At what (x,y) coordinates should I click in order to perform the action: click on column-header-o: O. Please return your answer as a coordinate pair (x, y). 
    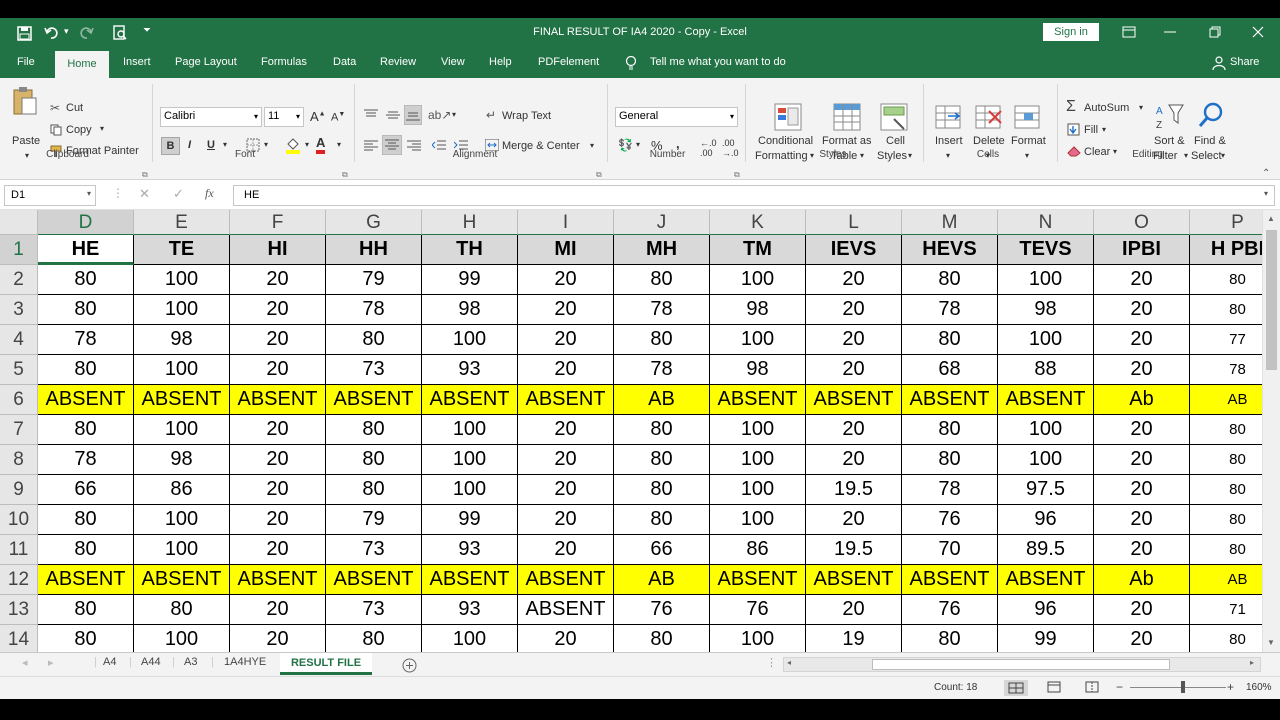
    Looking at the image, I should click on (1142, 222).